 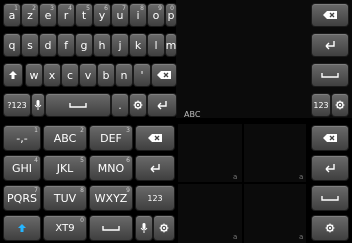 I want to click on t9-enter-key, so click(x=155, y=168).